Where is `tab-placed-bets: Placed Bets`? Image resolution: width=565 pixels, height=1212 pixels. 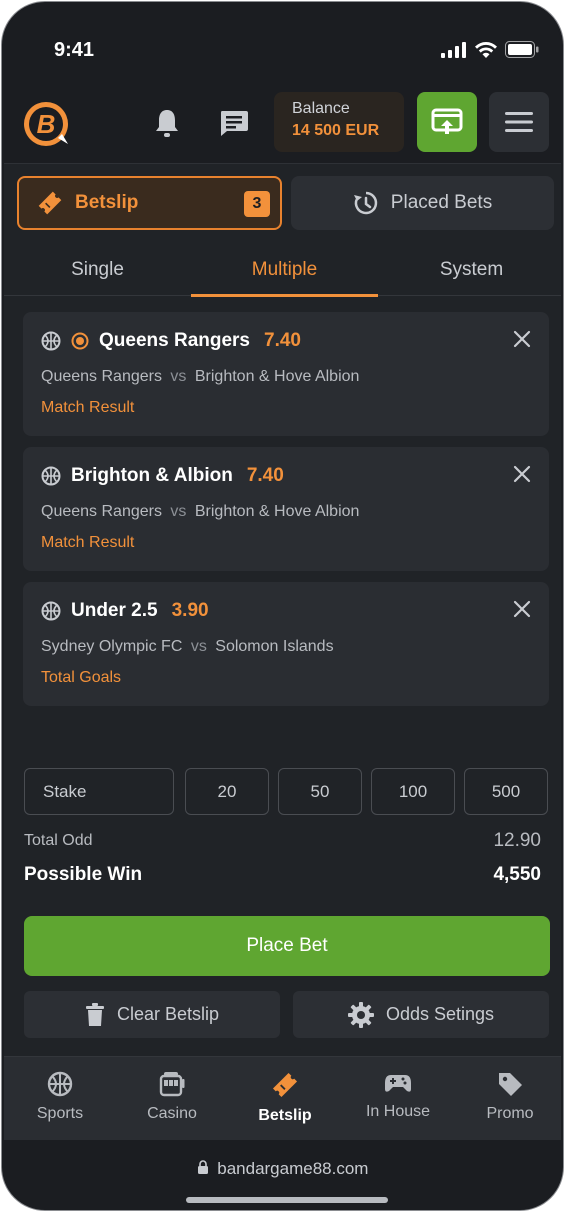
tab-placed-bets: Placed Bets is located at coordinates (422, 203).